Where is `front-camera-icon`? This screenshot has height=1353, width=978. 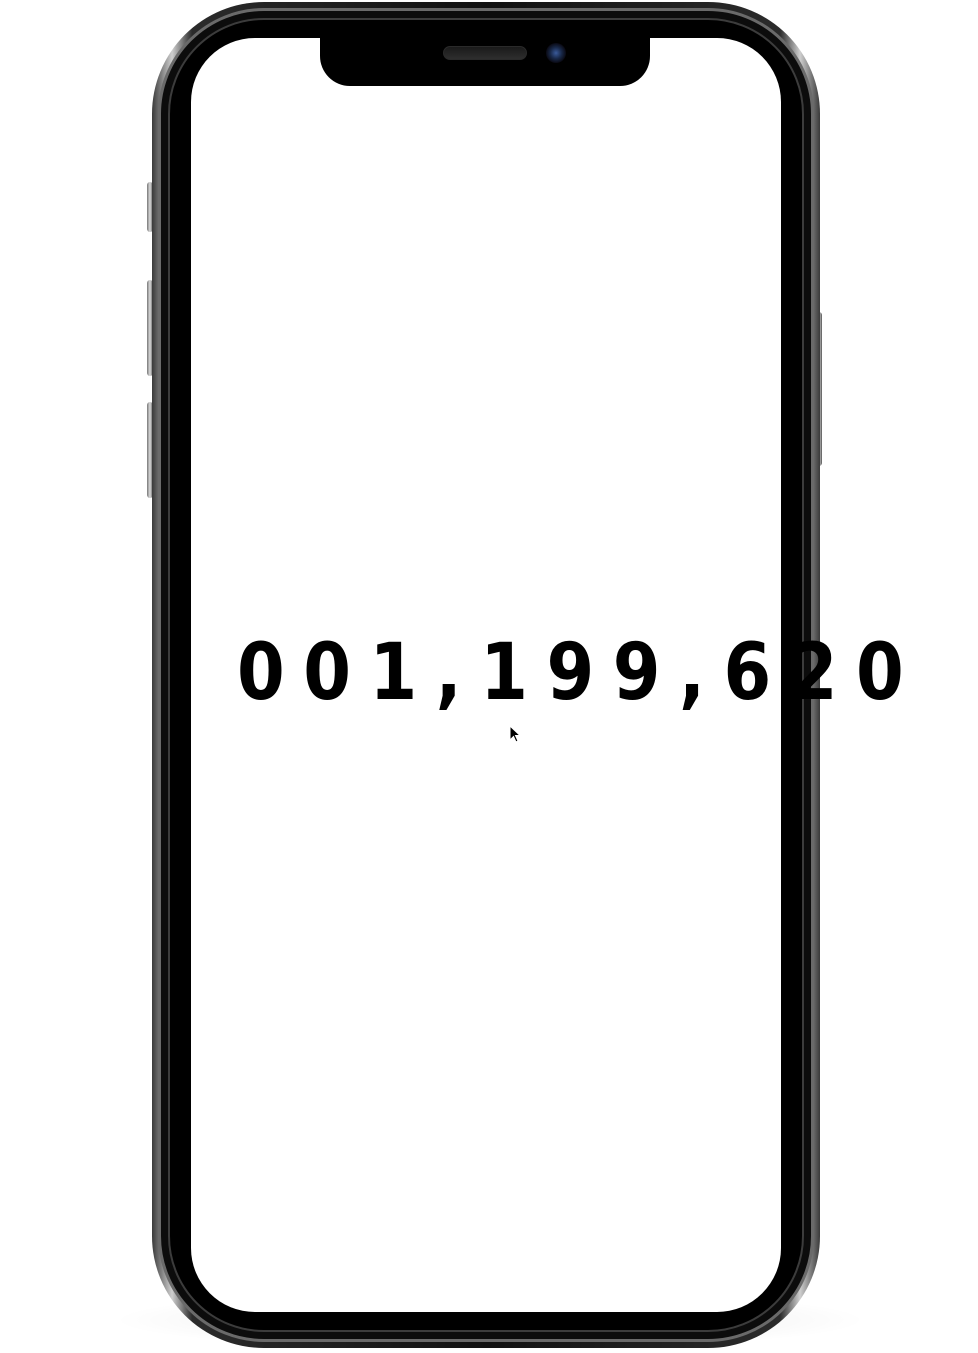
front-camera-icon is located at coordinates (556, 53).